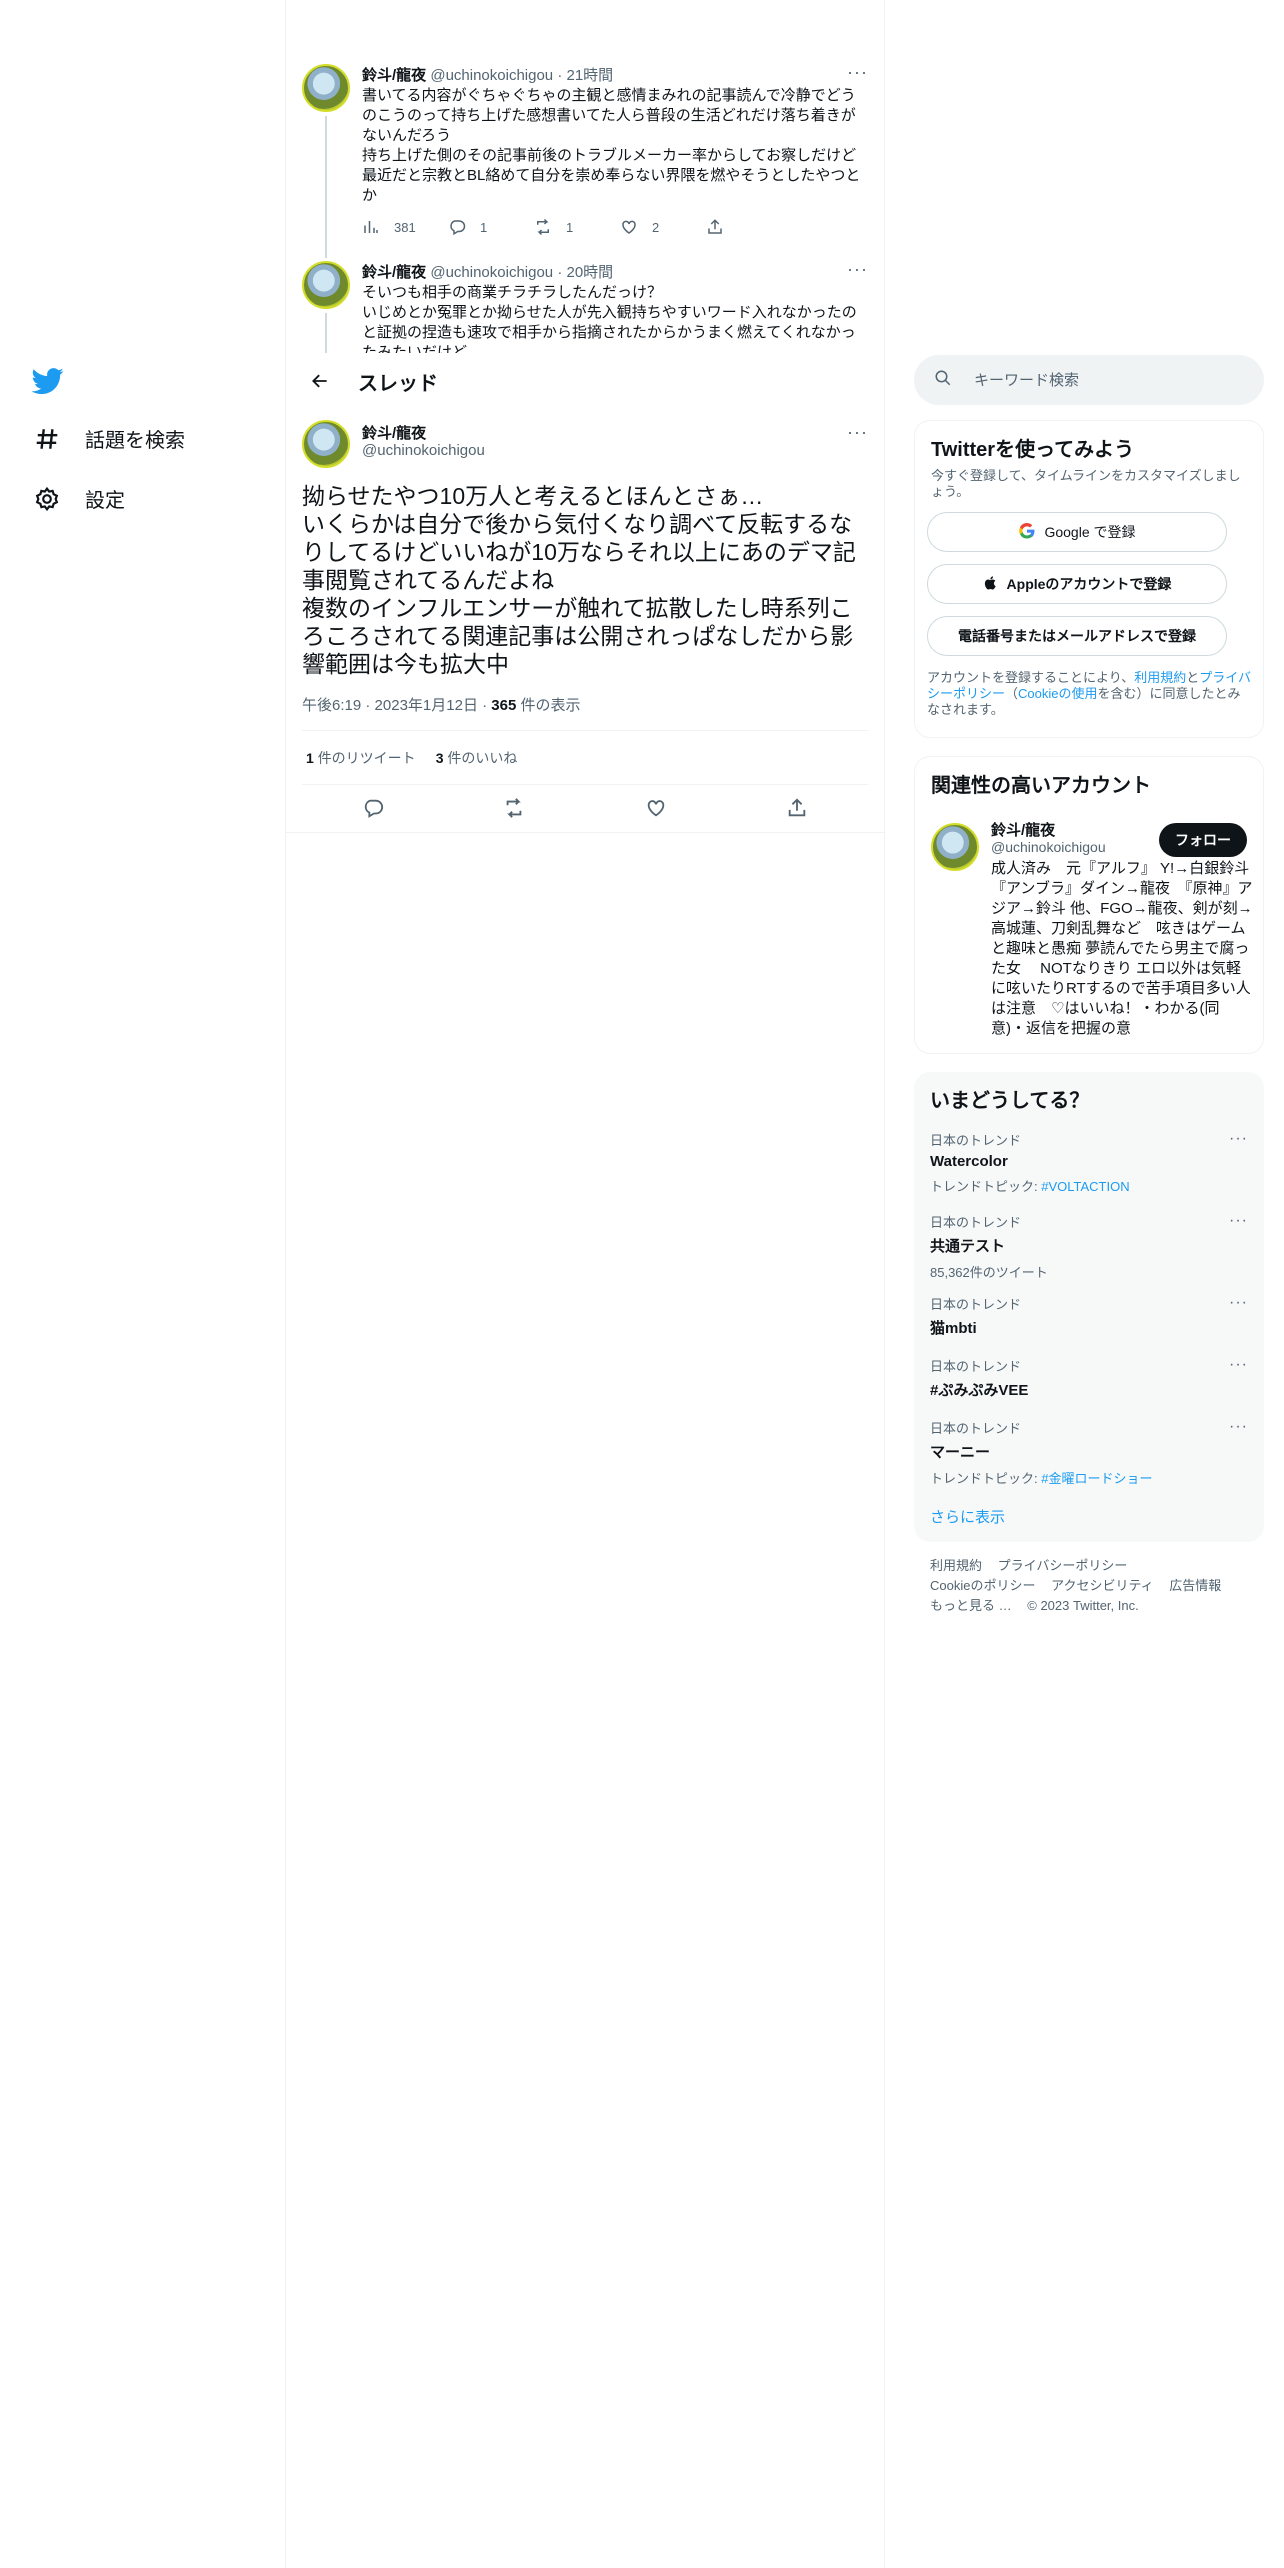 This screenshot has width=1284, height=2568. Describe the element at coordinates (585, 808) in the screenshot. I see `tweet-actions` at that location.